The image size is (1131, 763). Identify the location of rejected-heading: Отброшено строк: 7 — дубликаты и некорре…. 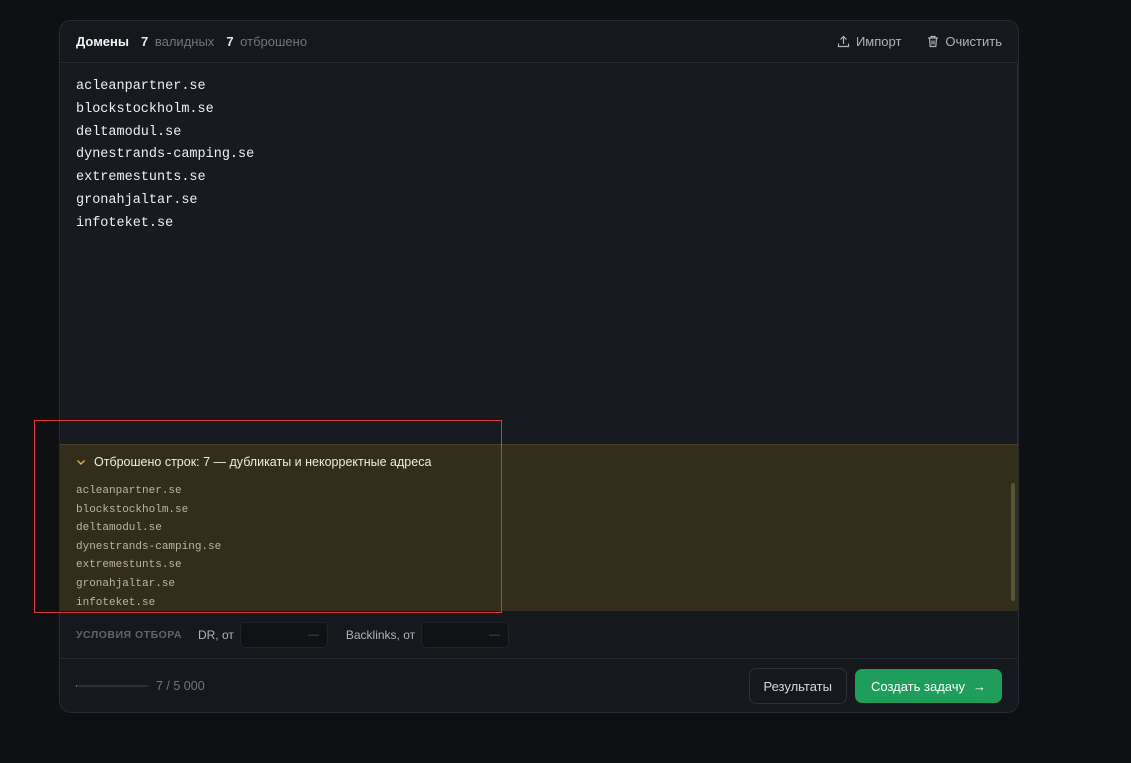
(263, 462).